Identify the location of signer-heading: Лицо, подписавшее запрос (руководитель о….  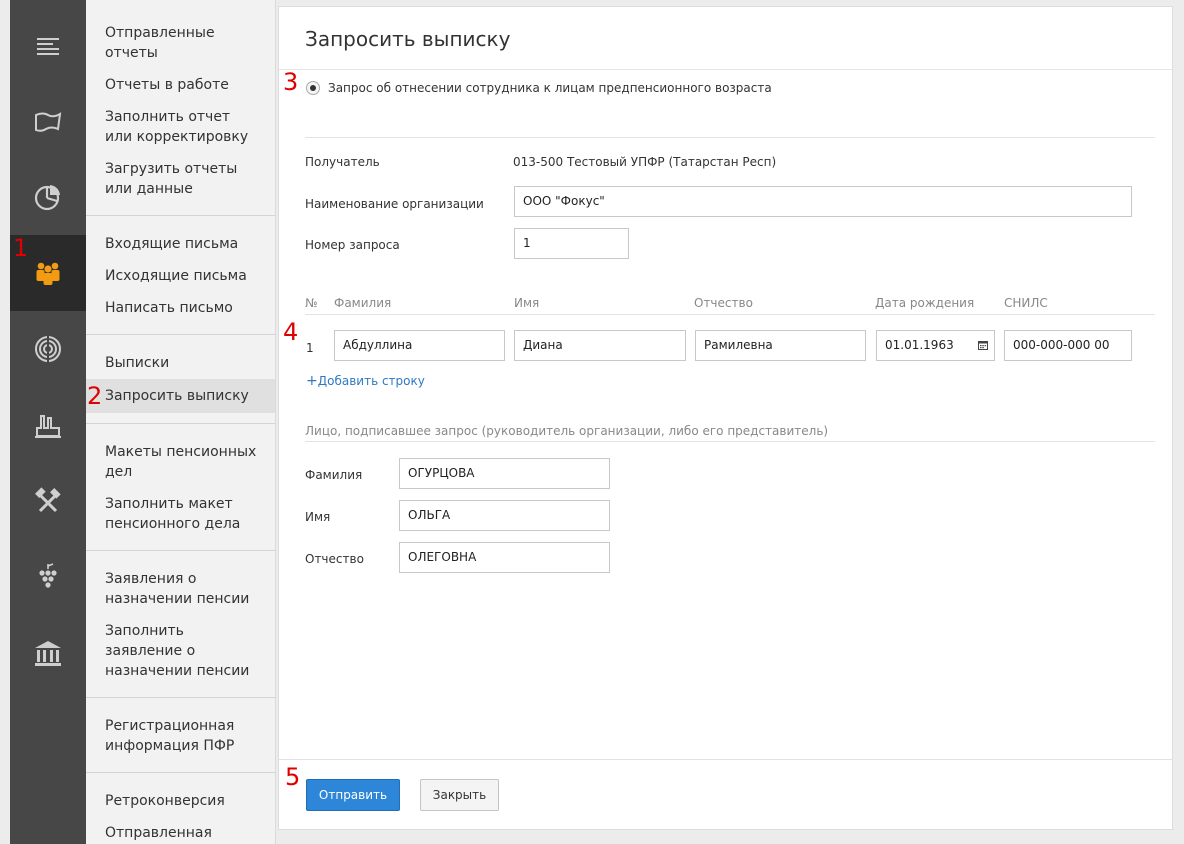
(567, 431).